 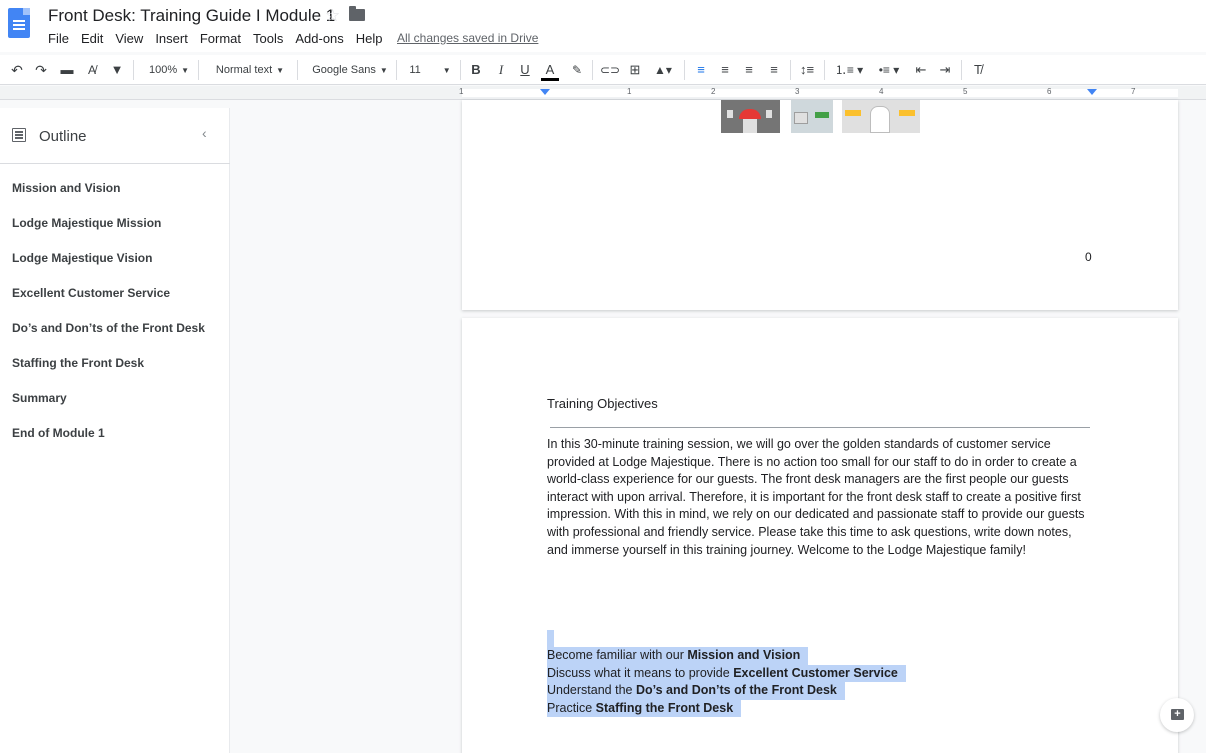 What do you see at coordinates (1133, 91) in the screenshot?
I see `ruler-number: 7` at bounding box center [1133, 91].